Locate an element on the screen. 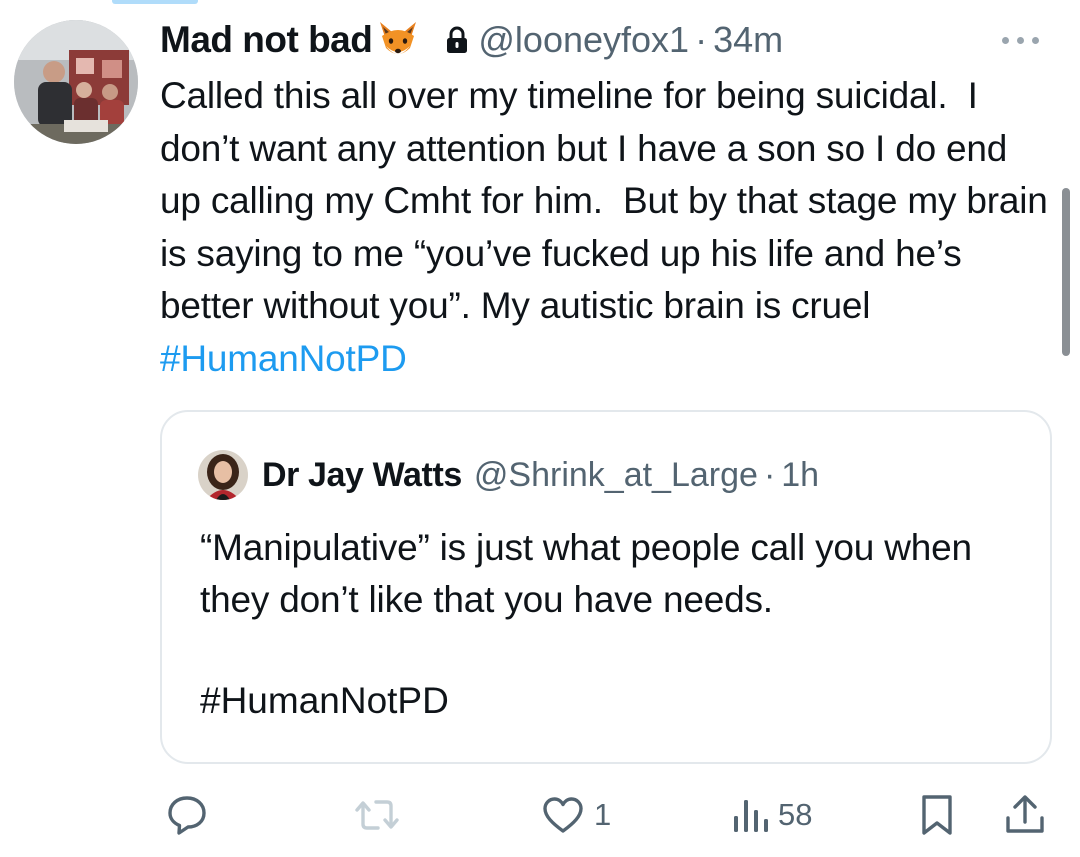  quoted-author-handle: @Shrink_at_Large is located at coordinates (616, 475).